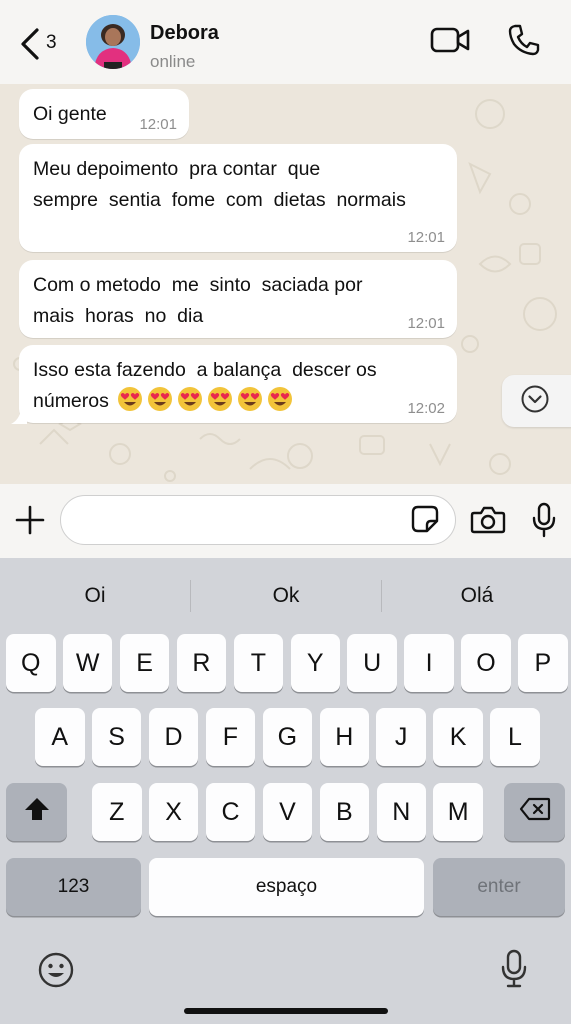 The height and width of the screenshot is (1024, 571). What do you see at coordinates (543, 663) in the screenshot?
I see `key-p: P` at bounding box center [543, 663].